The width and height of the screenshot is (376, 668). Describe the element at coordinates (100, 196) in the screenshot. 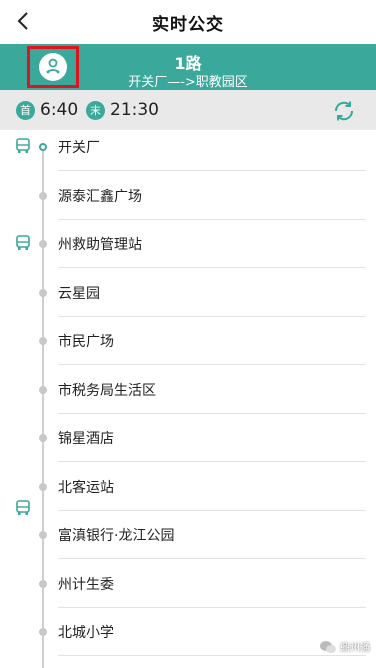

I see `stop-name: 源泰汇鑫广场` at that location.